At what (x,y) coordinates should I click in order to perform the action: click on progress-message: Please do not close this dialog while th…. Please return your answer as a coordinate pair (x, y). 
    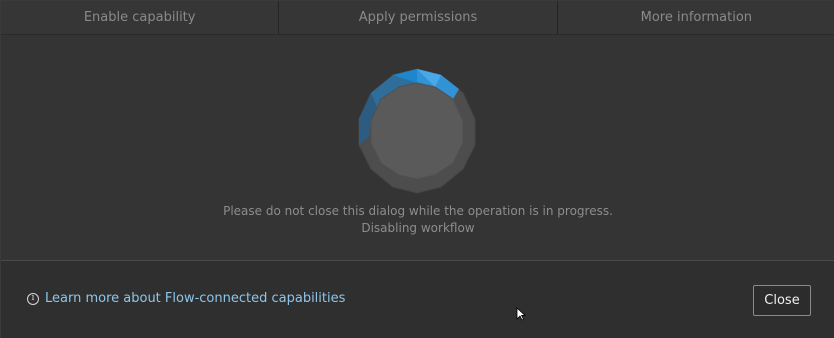
    Looking at the image, I should click on (418, 211).